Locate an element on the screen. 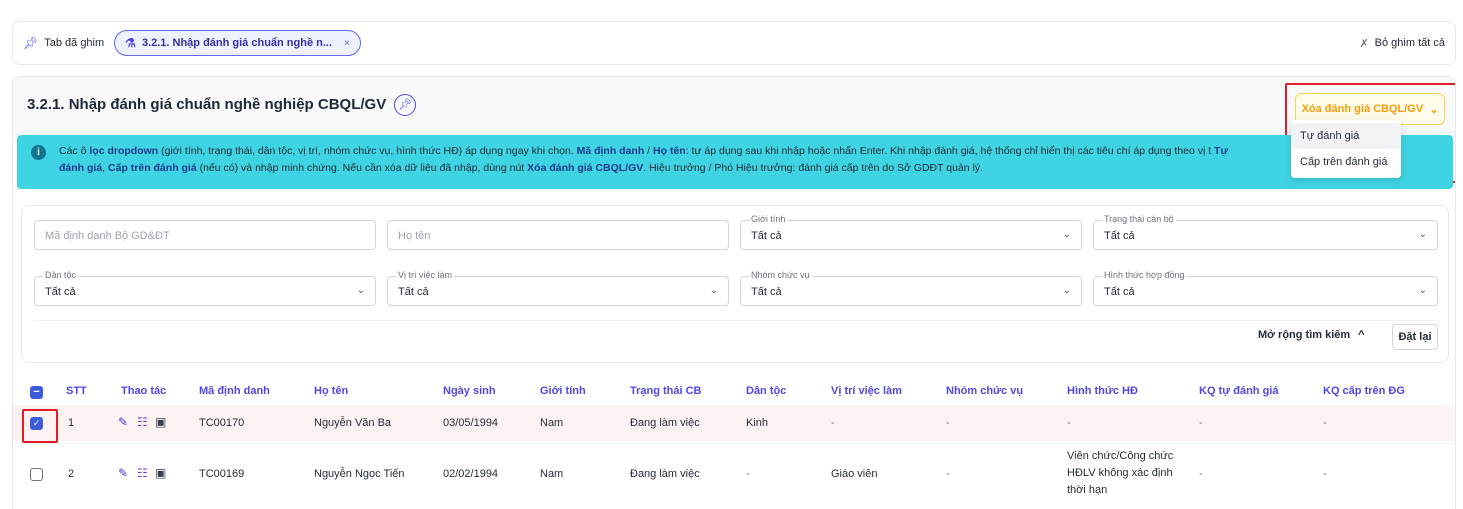 This screenshot has height=509, width=1463. staff-status-label: Trạng thái cán bộ is located at coordinates (1139, 219).